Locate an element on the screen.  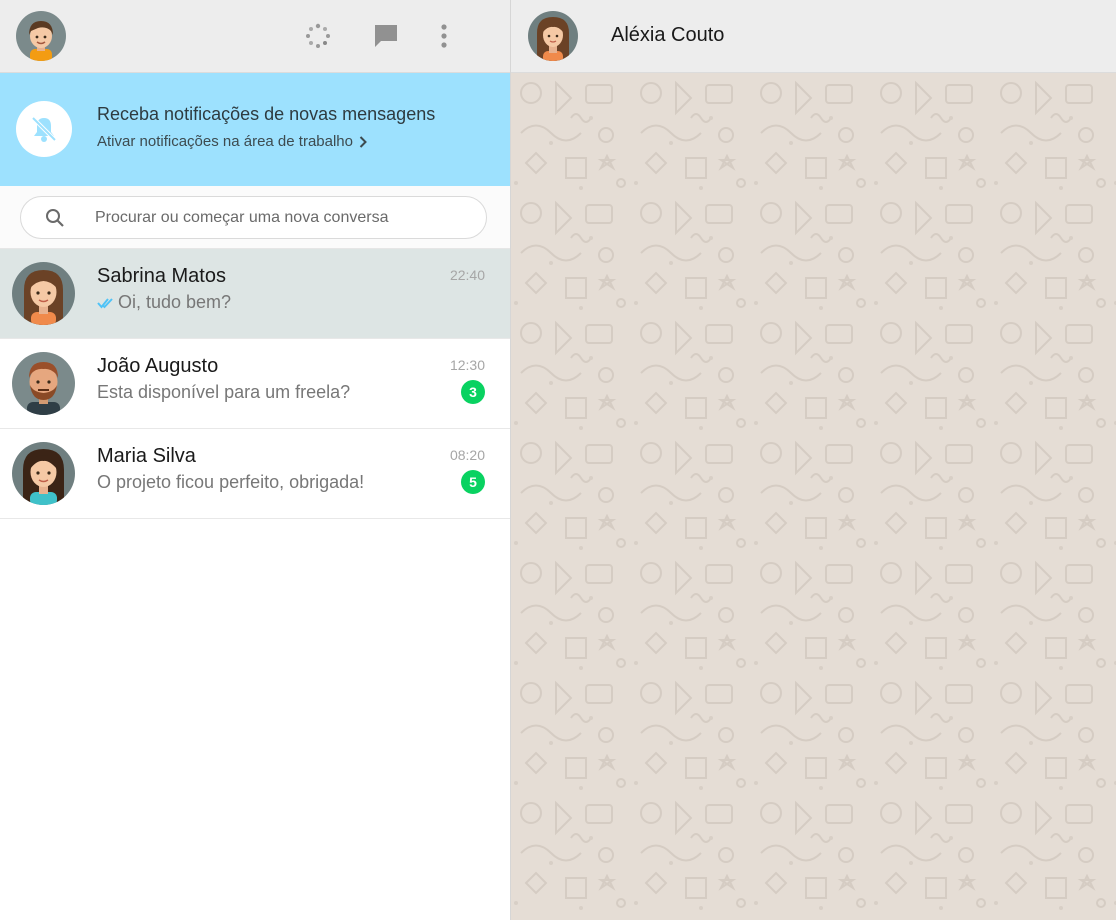
chat-last-message: O projeto ficou perfeito, obrigada! is located at coordinates (230, 482).